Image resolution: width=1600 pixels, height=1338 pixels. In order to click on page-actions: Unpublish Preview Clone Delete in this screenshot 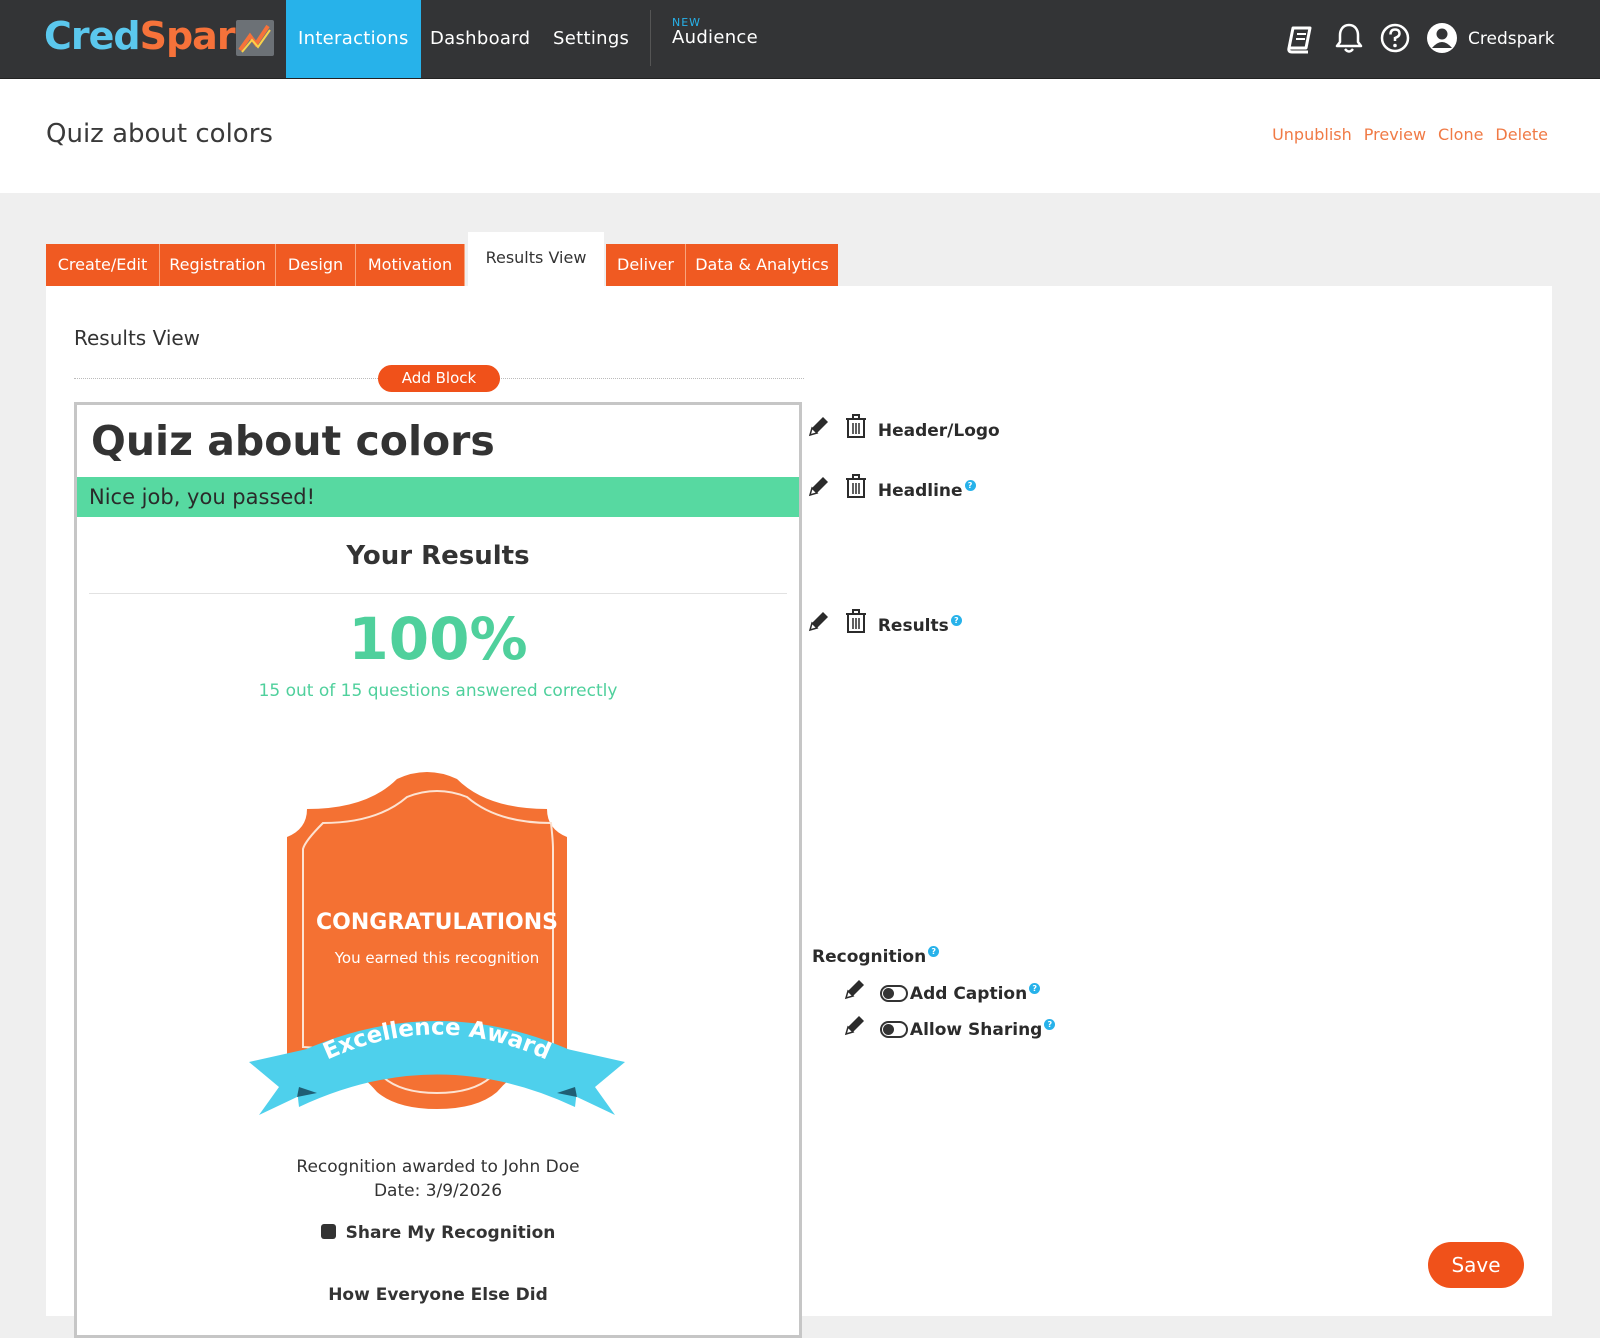, I will do `click(1404, 134)`.